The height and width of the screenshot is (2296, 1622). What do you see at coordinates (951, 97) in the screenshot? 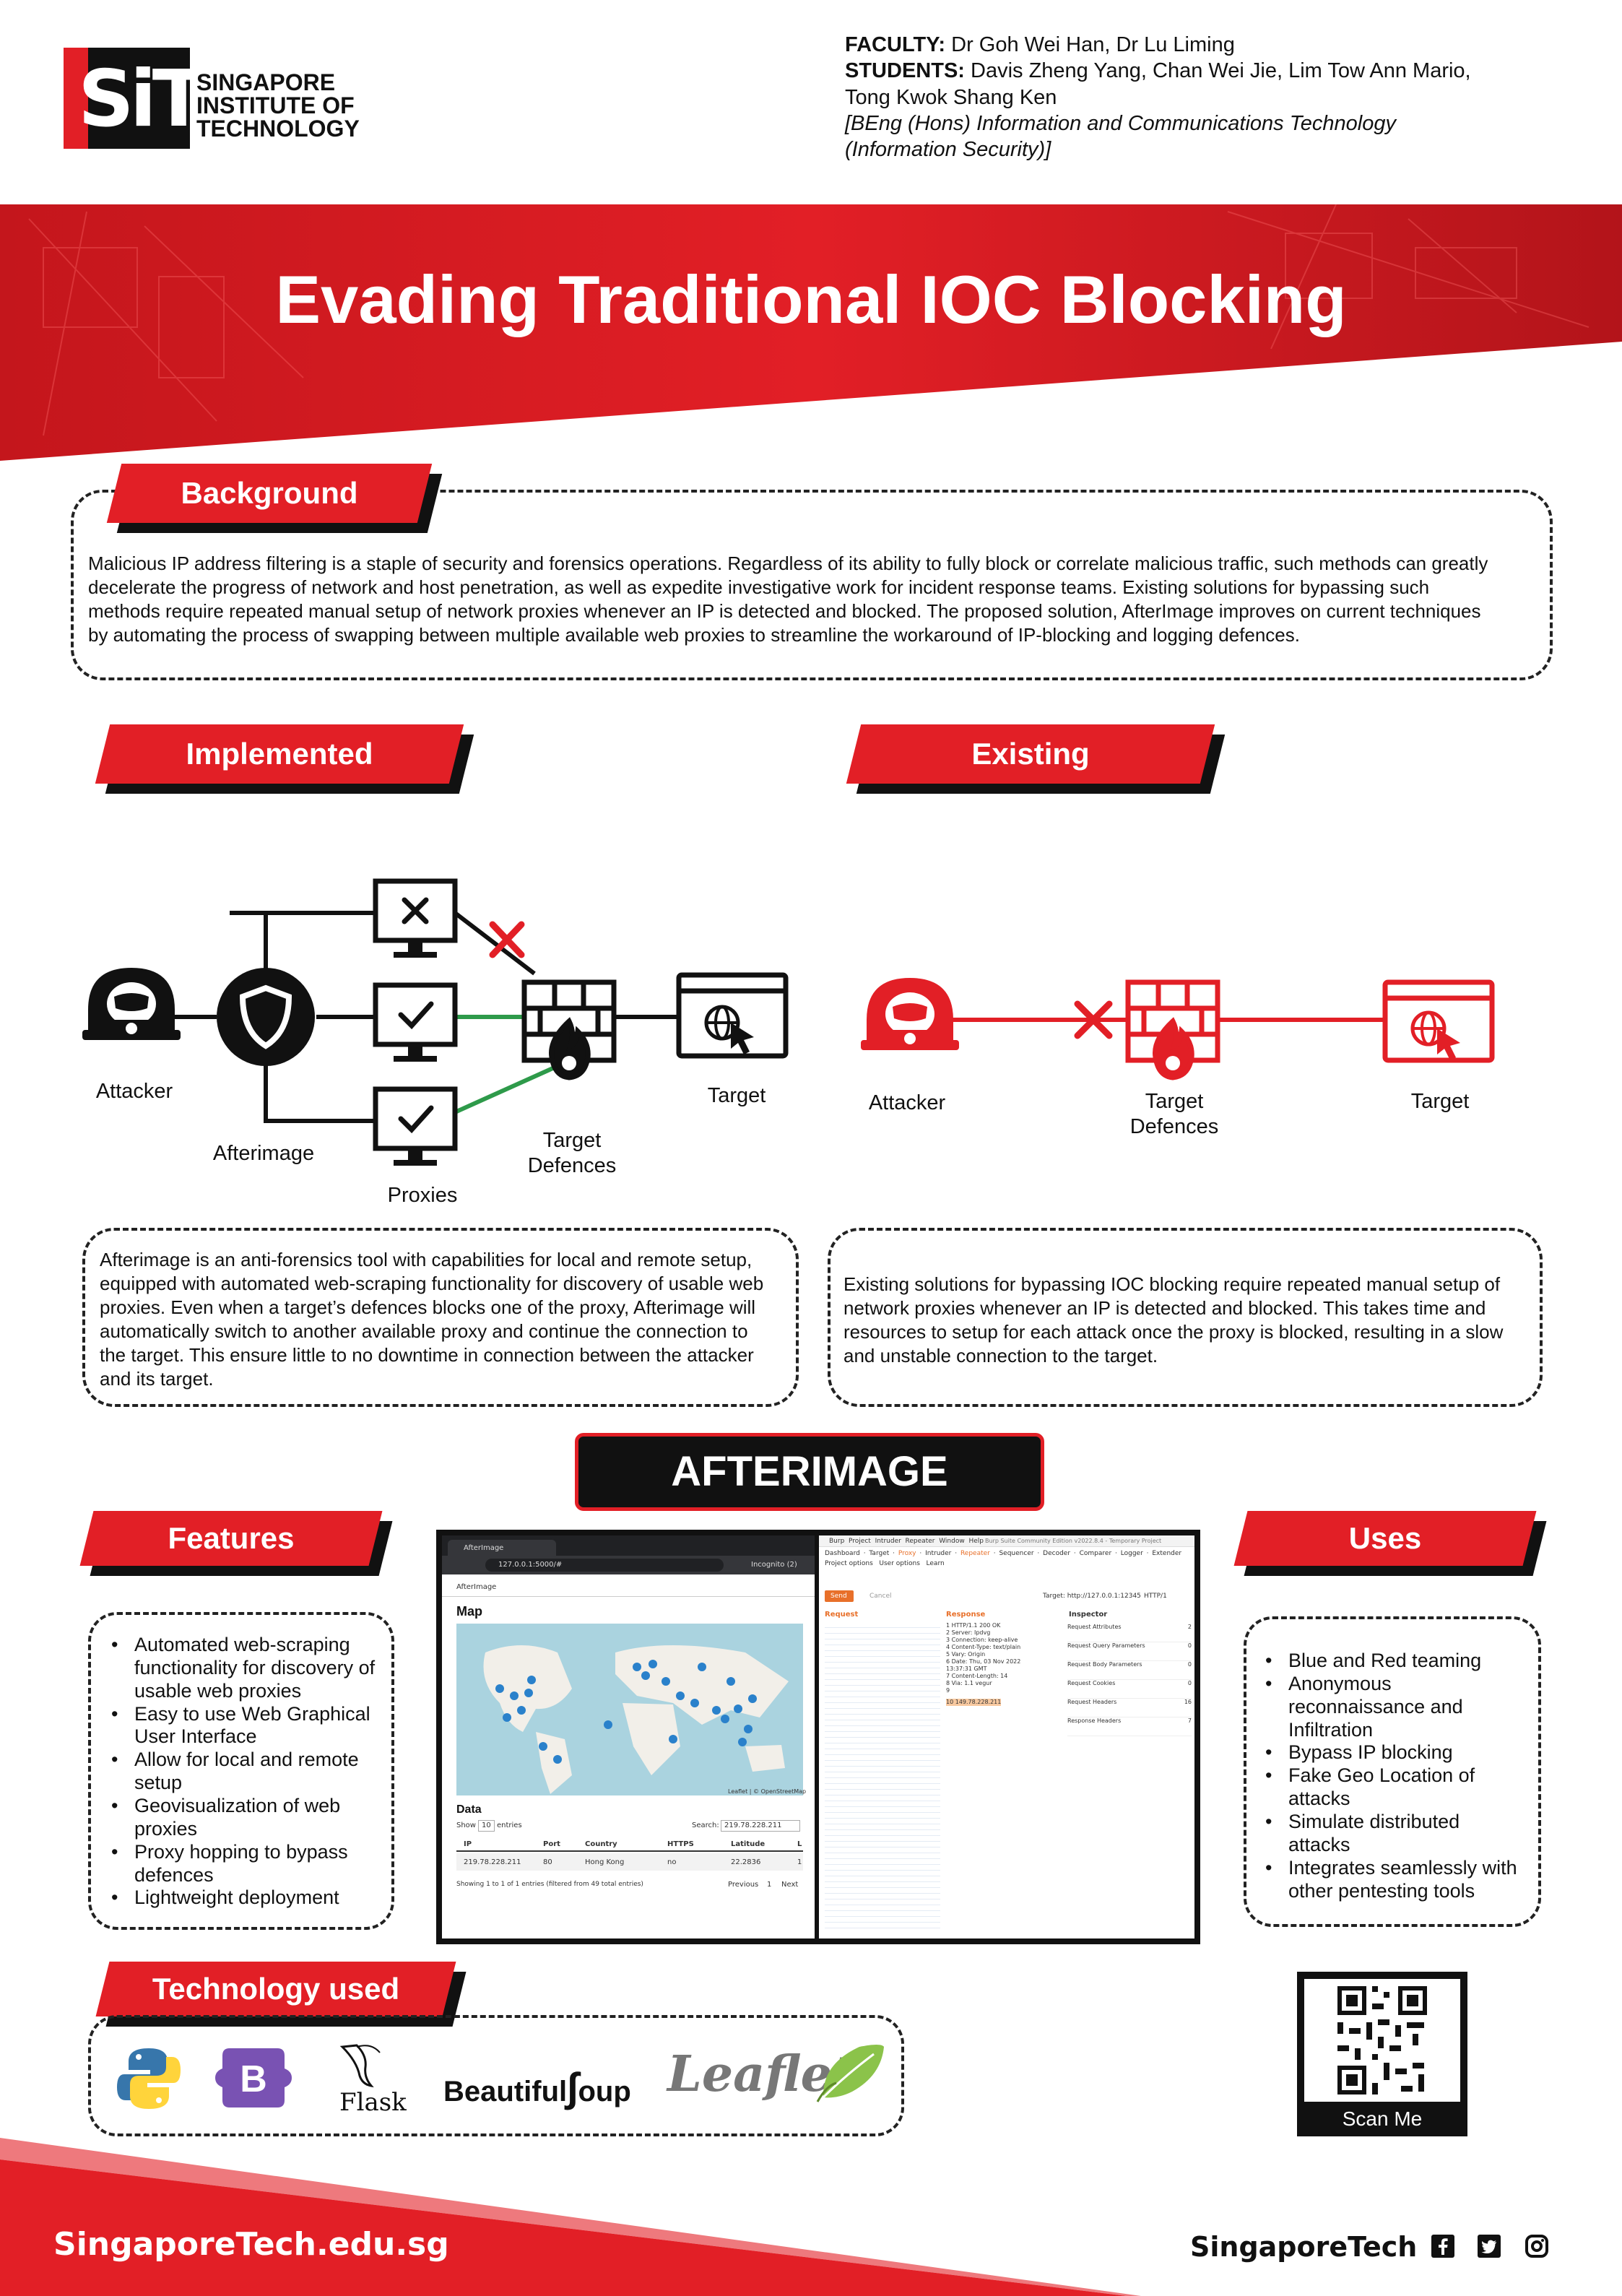
I see `students-names-cont: Tong Kwok Shang Ken` at bounding box center [951, 97].